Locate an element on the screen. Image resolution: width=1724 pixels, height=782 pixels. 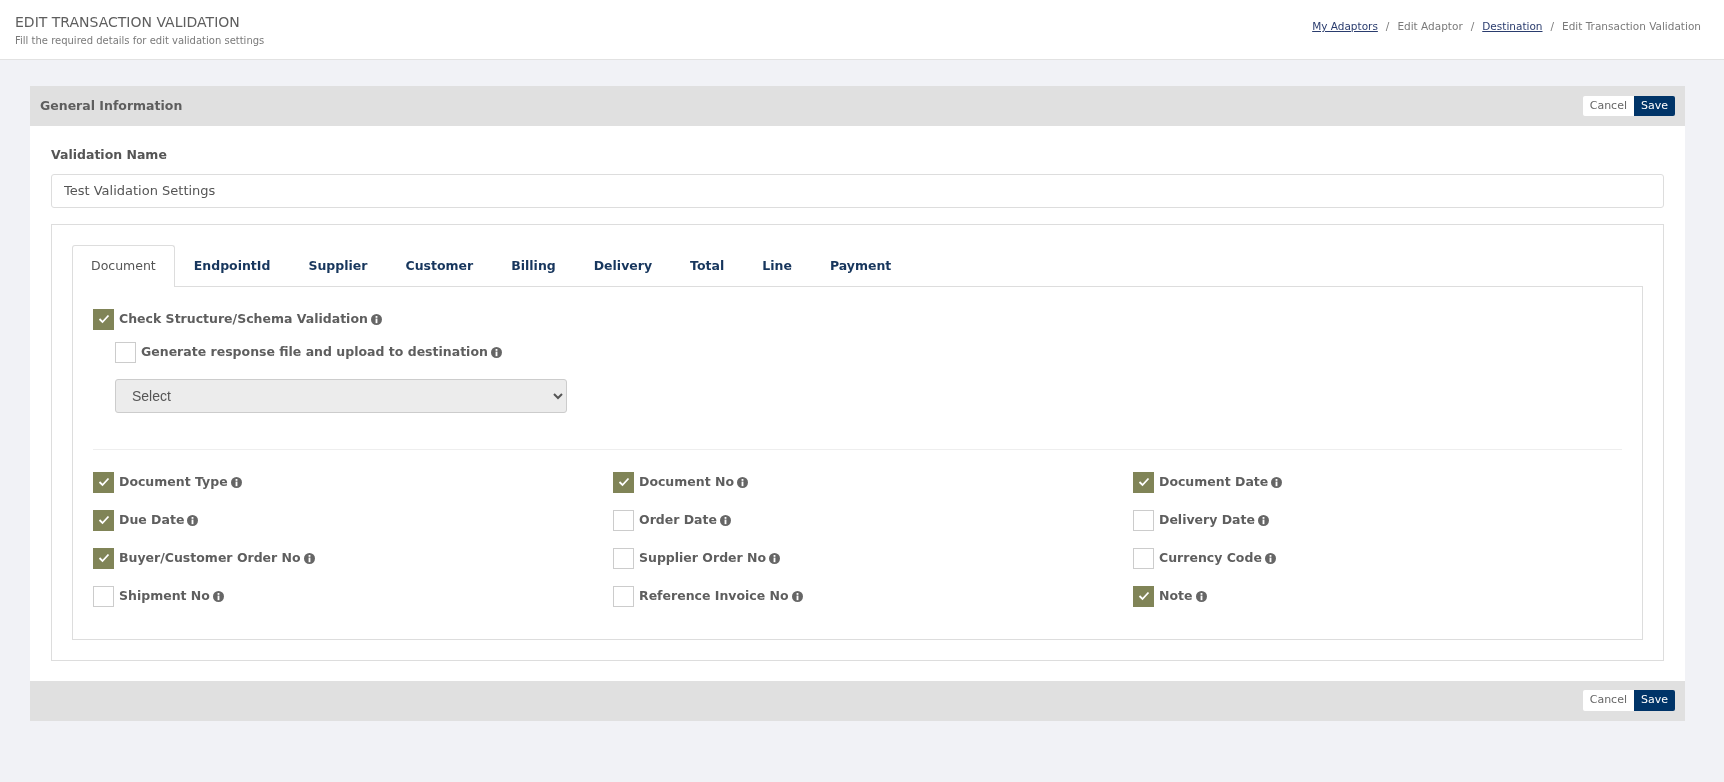
checkbox-label: Document No is located at coordinates (687, 481).